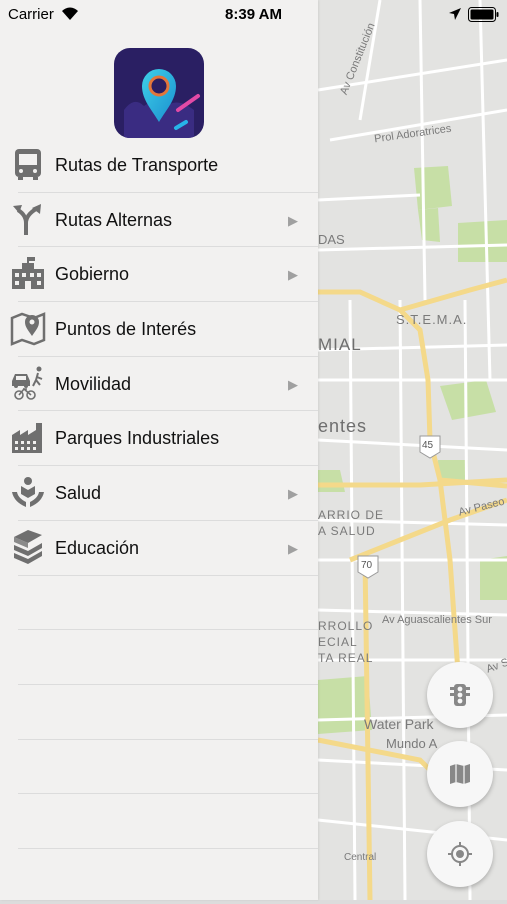 The image size is (507, 904). What do you see at coordinates (399, 724) in the screenshot?
I see `map-label-water-park: Water Park` at bounding box center [399, 724].